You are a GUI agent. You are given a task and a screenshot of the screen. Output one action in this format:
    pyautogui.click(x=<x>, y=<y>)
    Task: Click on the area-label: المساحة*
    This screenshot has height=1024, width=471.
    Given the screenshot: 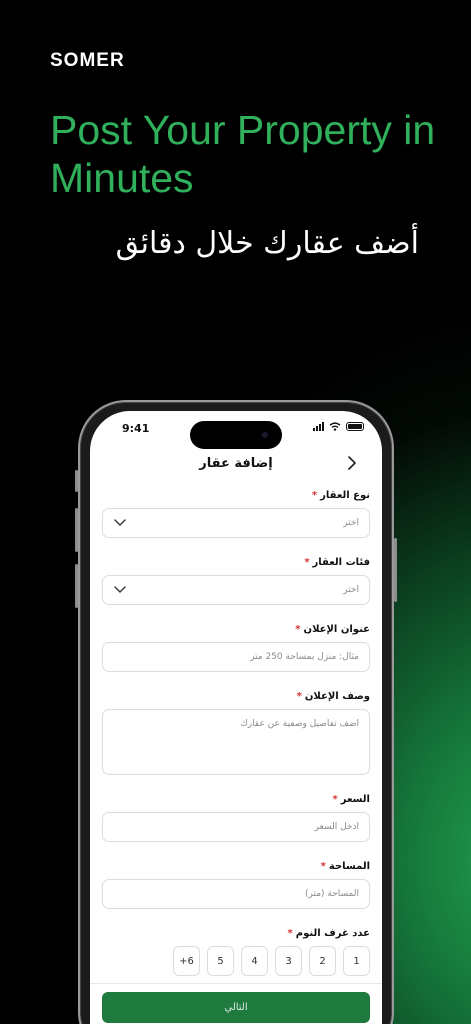 What is the action you would take?
    pyautogui.click(x=345, y=866)
    